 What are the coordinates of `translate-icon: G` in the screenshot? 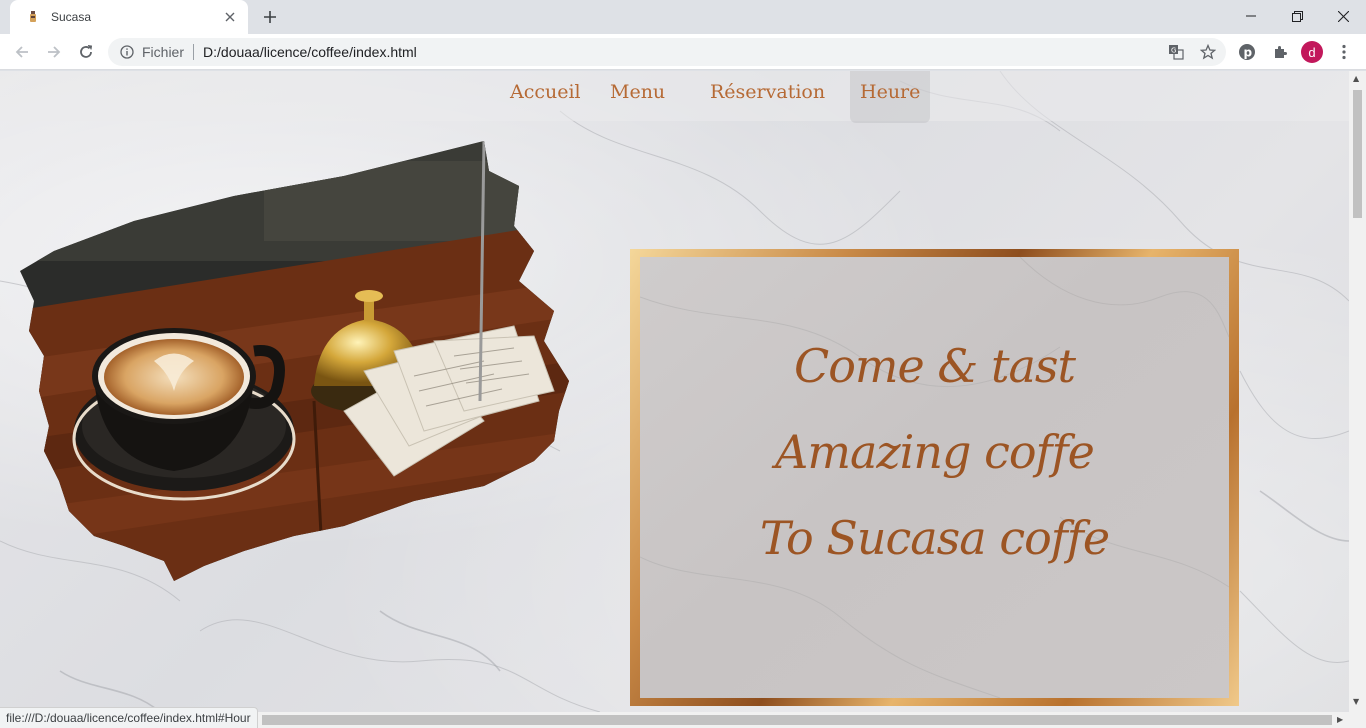 It's located at (1176, 52).